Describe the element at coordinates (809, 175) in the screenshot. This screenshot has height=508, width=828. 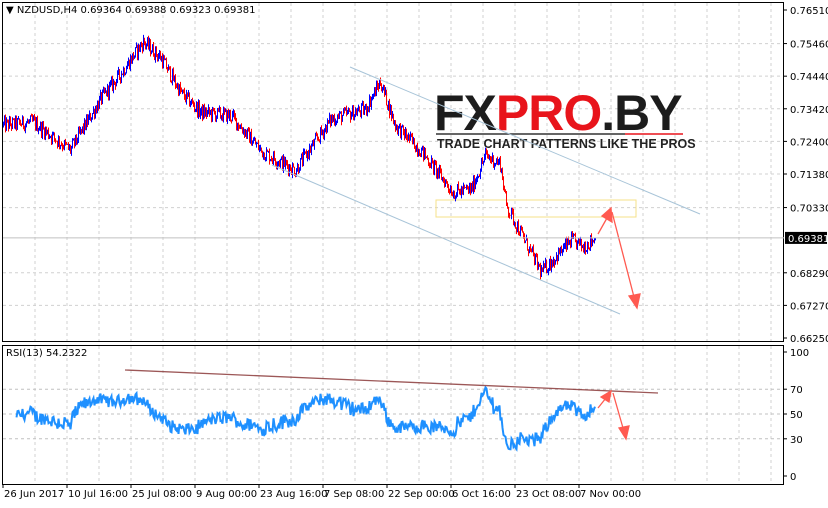
I see `price-tick-label: 0.71380` at that location.